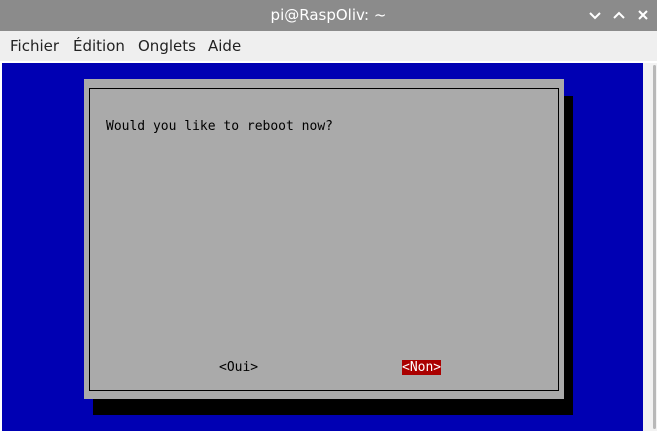 The width and height of the screenshot is (657, 431). I want to click on menu-fichier: Fichier, so click(34, 46).